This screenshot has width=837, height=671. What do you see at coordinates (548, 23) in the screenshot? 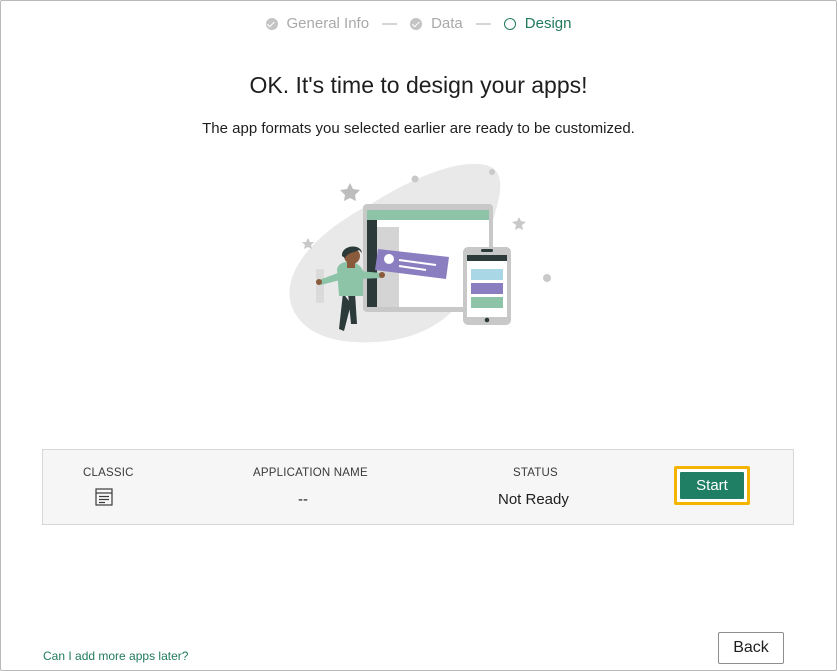
I see `step-label: Design` at bounding box center [548, 23].